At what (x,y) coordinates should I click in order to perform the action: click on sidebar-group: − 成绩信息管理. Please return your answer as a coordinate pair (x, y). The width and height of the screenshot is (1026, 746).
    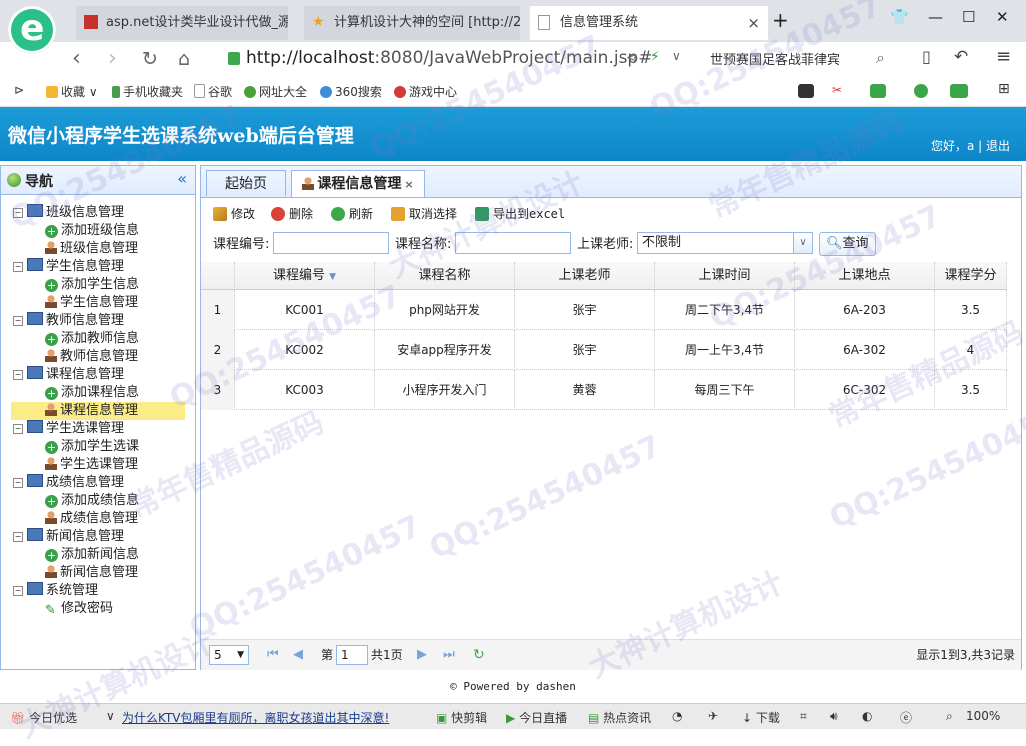
    Looking at the image, I should click on (68, 483).